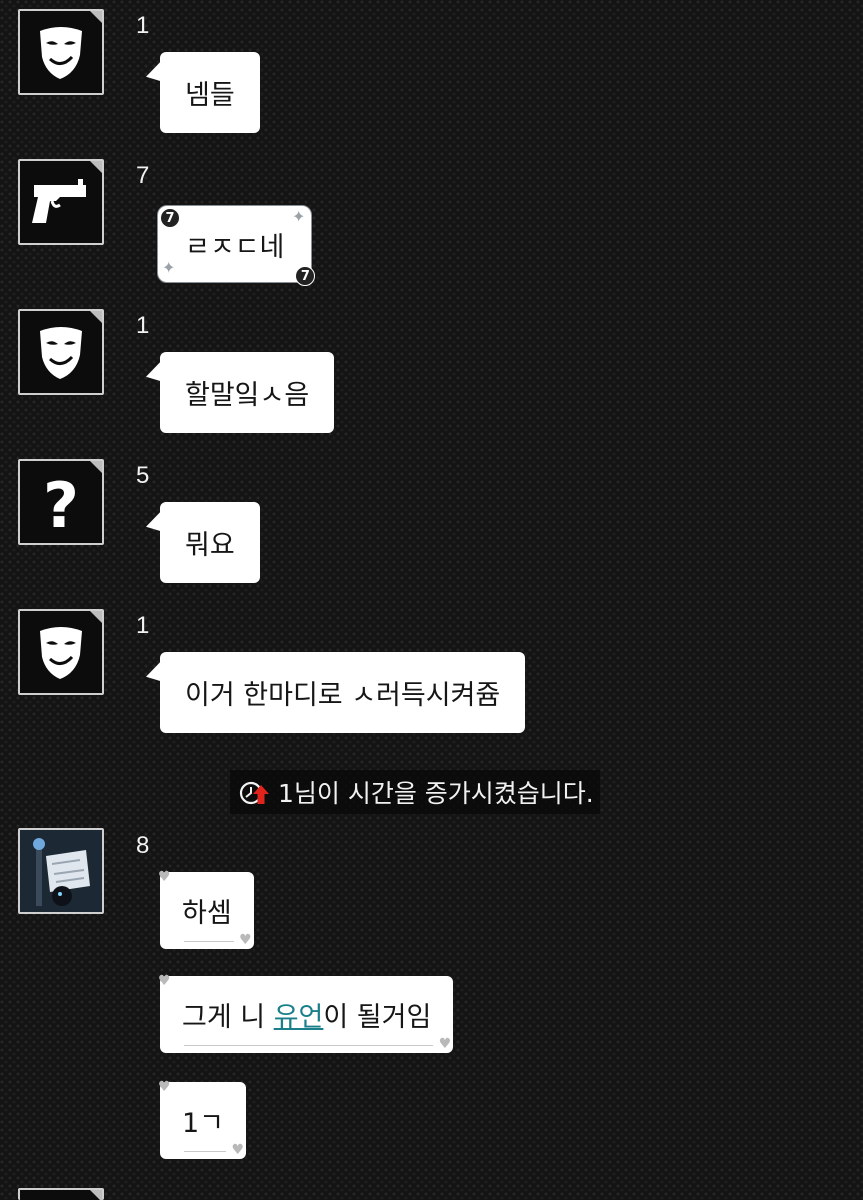 The height and width of the screenshot is (1200, 863). I want to click on chat-bubble: 넴들, so click(210, 92).